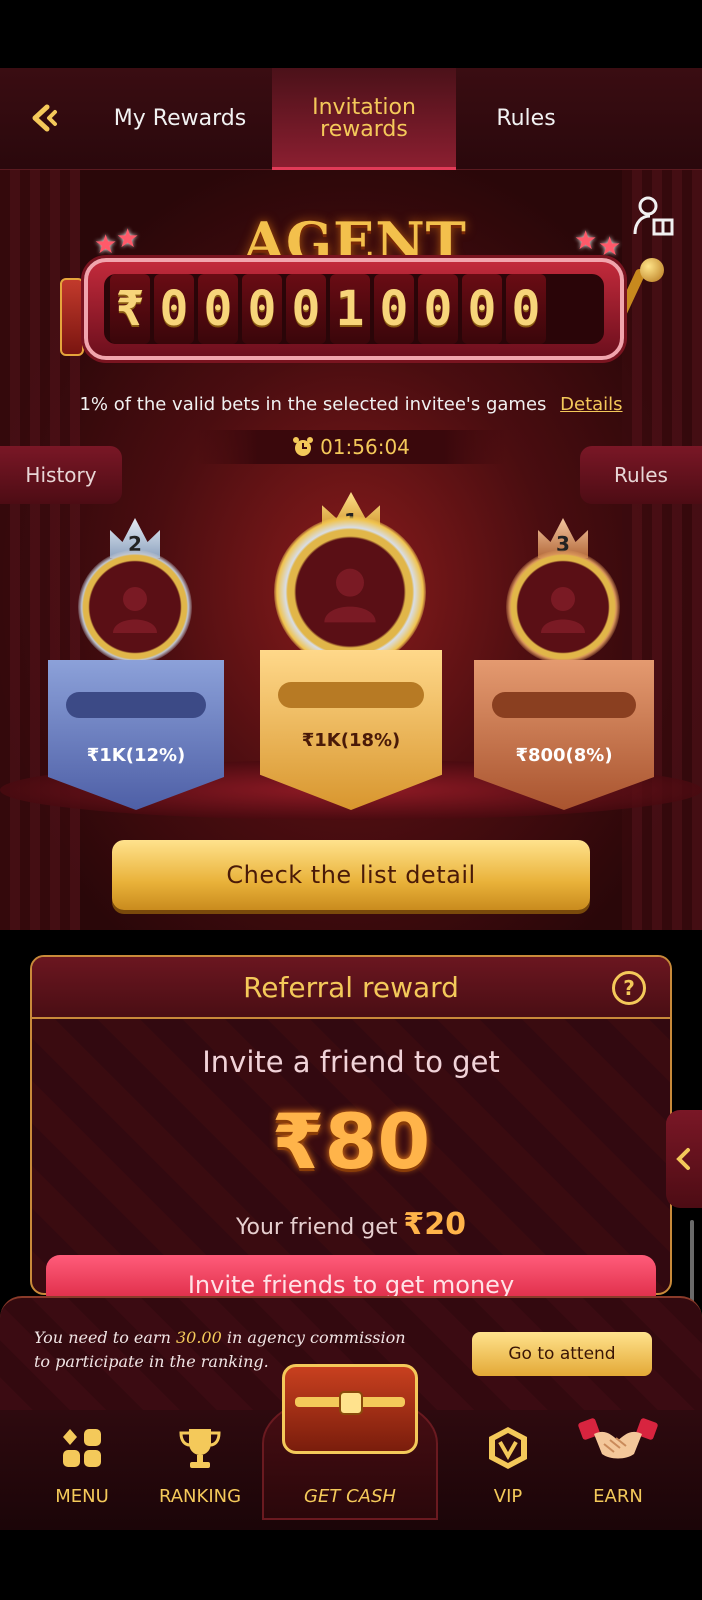 The width and height of the screenshot is (702, 1600). I want to click on tab-rules-label: Rules, so click(526, 118).